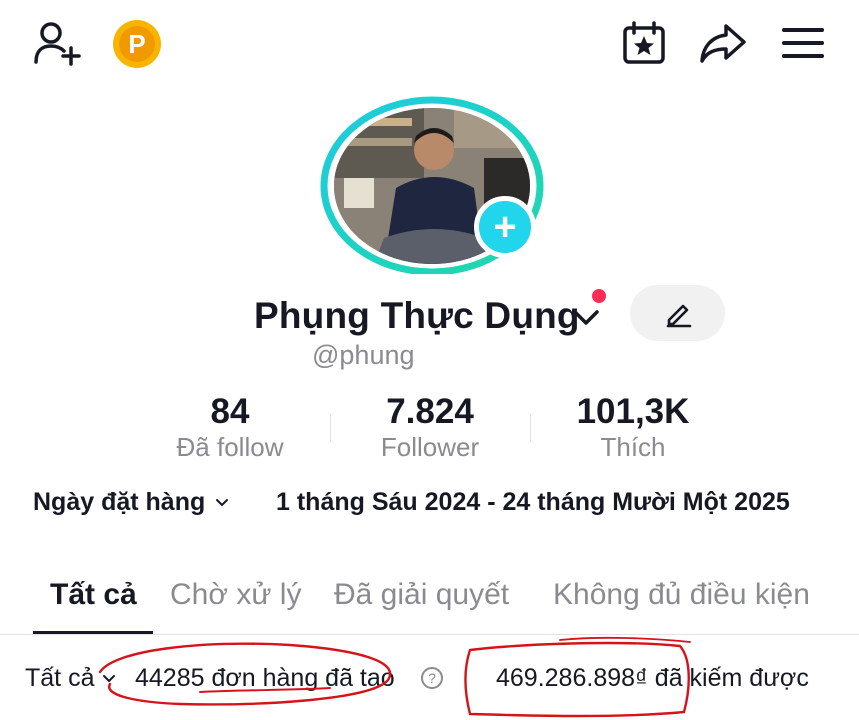  I want to click on username: @phung, so click(363, 355).